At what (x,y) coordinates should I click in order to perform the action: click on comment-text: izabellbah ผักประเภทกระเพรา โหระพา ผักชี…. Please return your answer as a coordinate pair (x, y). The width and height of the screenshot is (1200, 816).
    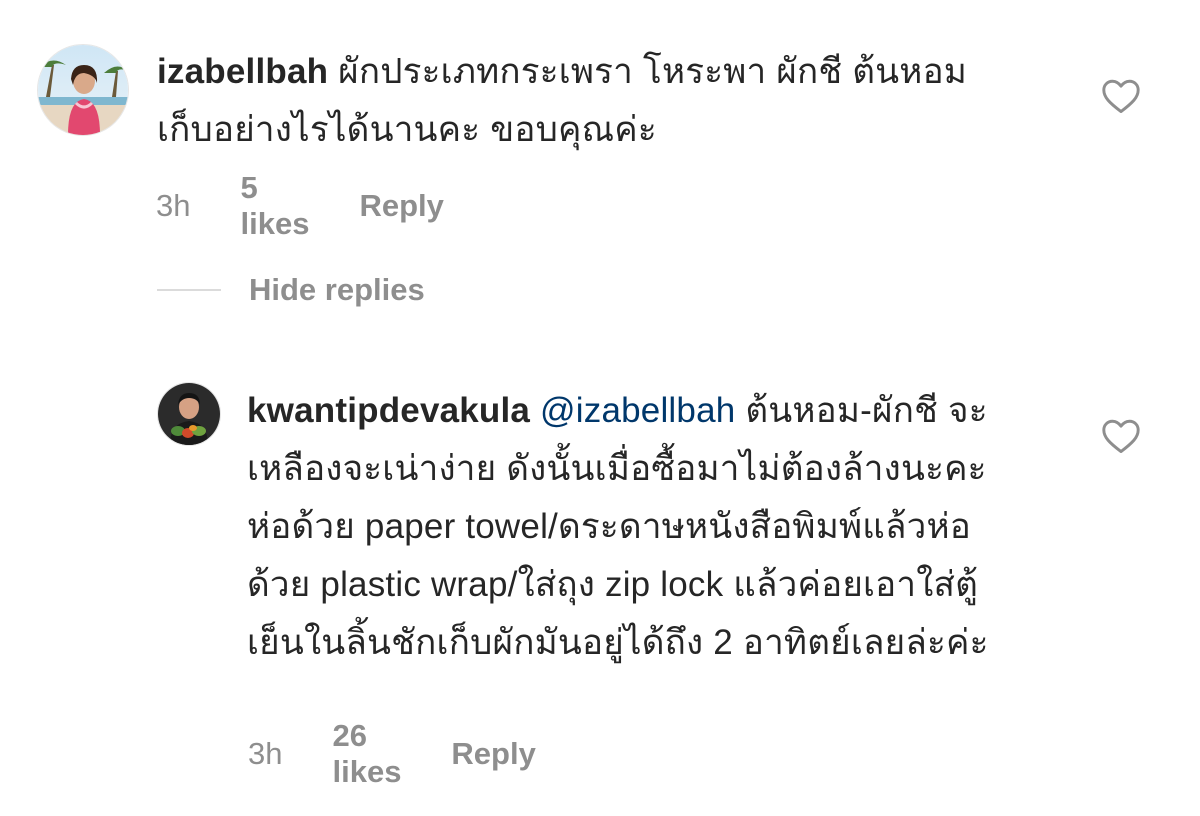
    Looking at the image, I should click on (587, 101).